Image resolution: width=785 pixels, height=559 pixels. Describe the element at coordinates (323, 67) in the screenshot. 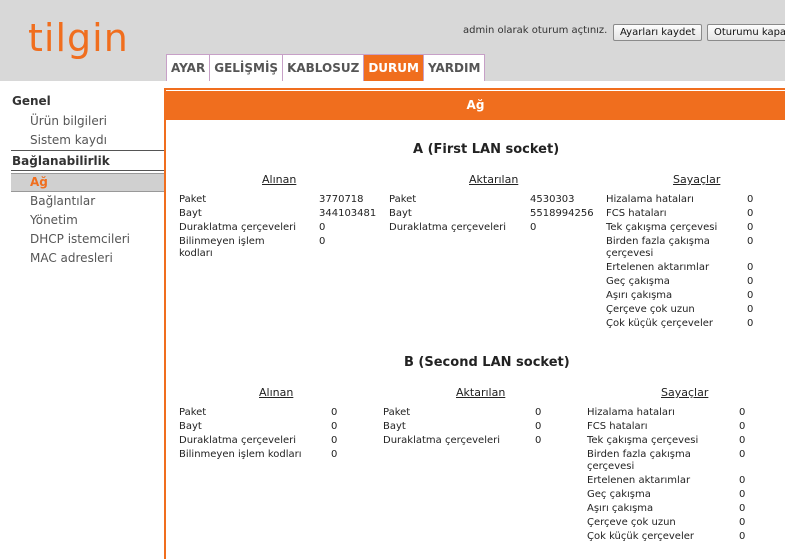

I see `tab-kablosuz: KABLOSUZ` at that location.